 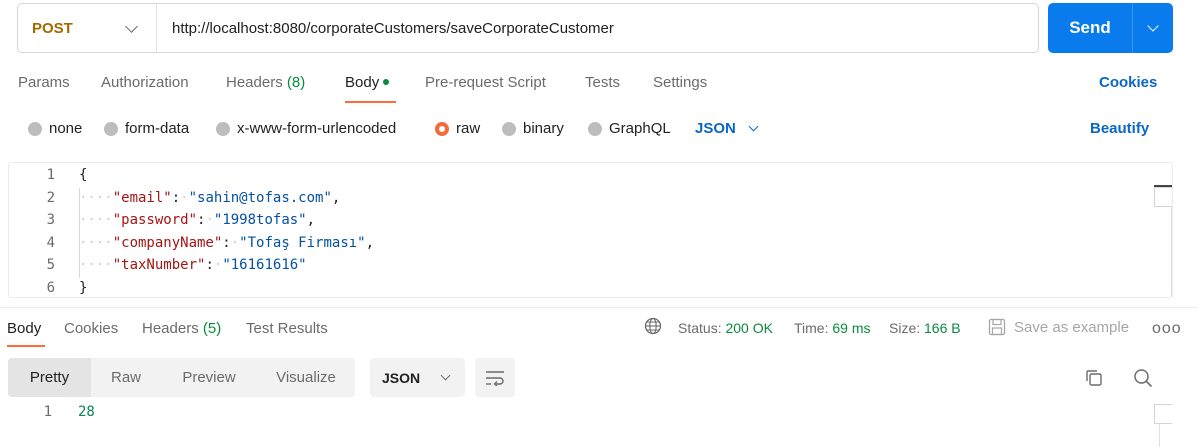 What do you see at coordinates (50, 220) in the screenshot?
I see `line-number: 3` at bounding box center [50, 220].